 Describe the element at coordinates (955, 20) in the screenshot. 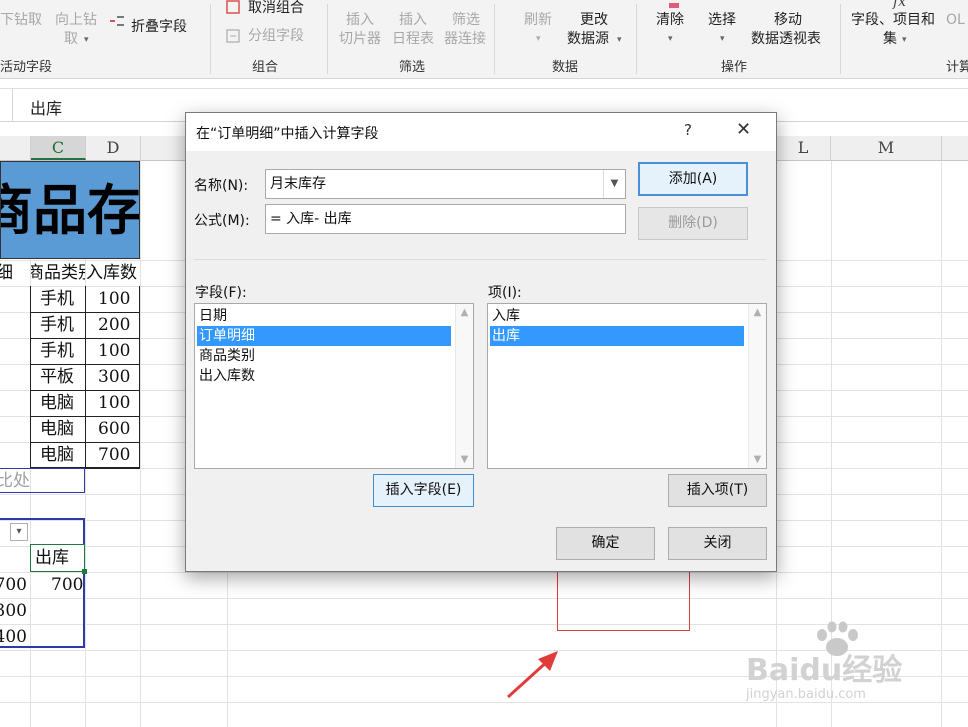

I see `olap-tools-button: OL` at that location.